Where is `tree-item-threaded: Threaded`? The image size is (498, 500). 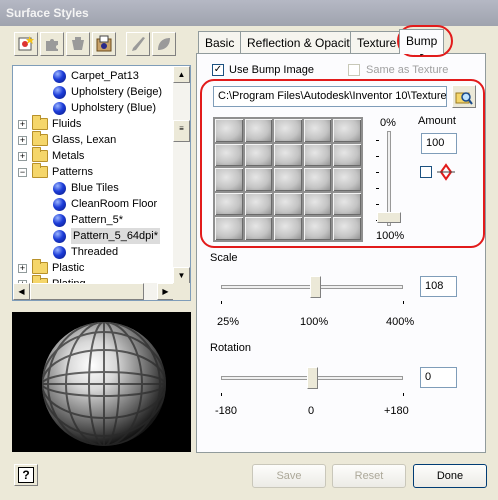
tree-item-threaded: Threaded is located at coordinates (85, 252).